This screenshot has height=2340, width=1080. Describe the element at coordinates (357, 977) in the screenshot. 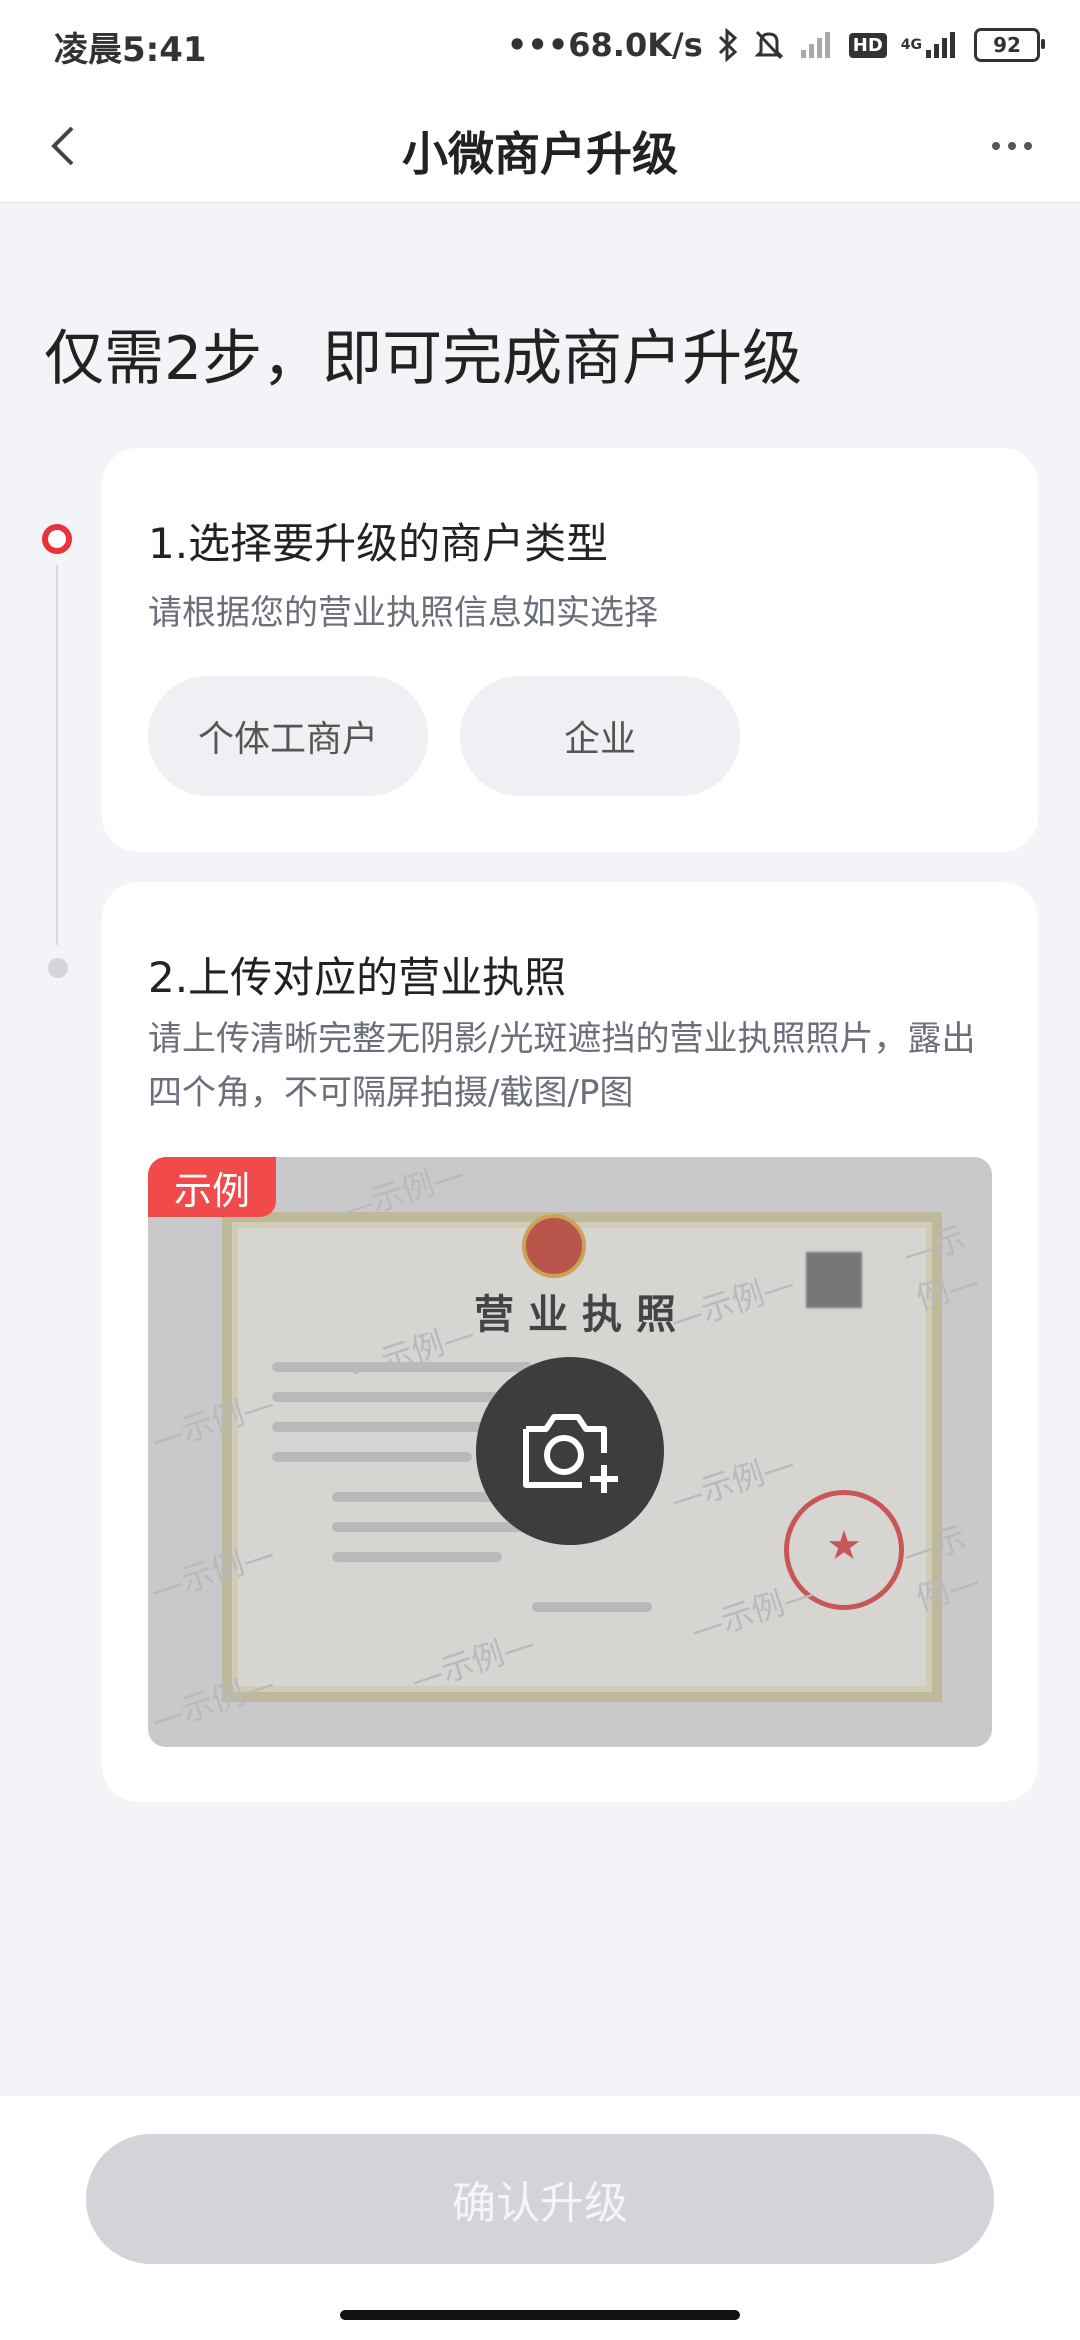

I see `step2-title: 2.上传对应的营业执照` at that location.